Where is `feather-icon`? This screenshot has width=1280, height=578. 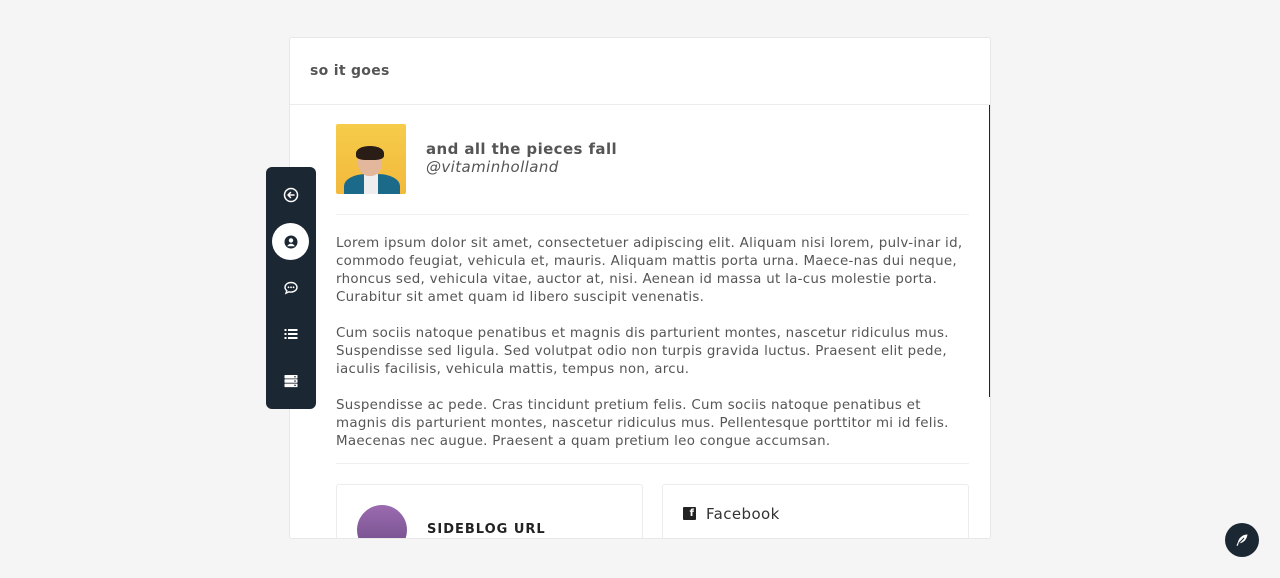
feather-icon is located at coordinates (1242, 540).